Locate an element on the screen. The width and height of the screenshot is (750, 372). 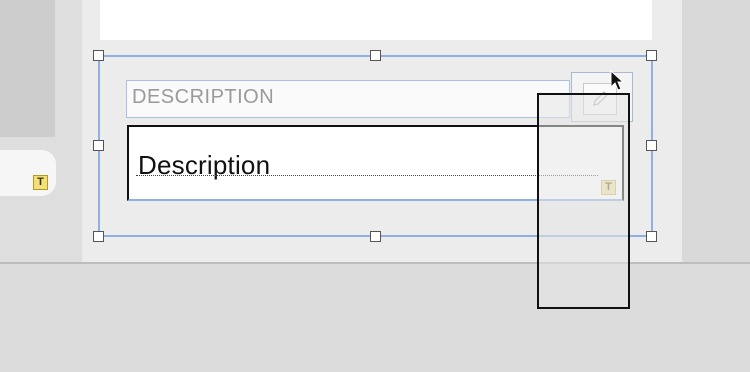
resize-handle-top-left is located at coordinates (98, 55).